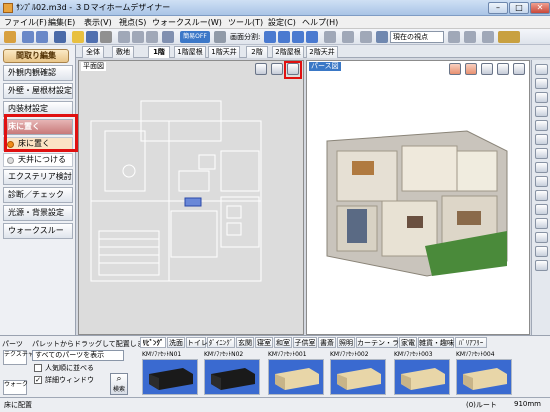 The width and height of the screenshot is (550, 412). What do you see at coordinates (298, 37) in the screenshot?
I see `split-horizontal-icon` at bounding box center [298, 37].